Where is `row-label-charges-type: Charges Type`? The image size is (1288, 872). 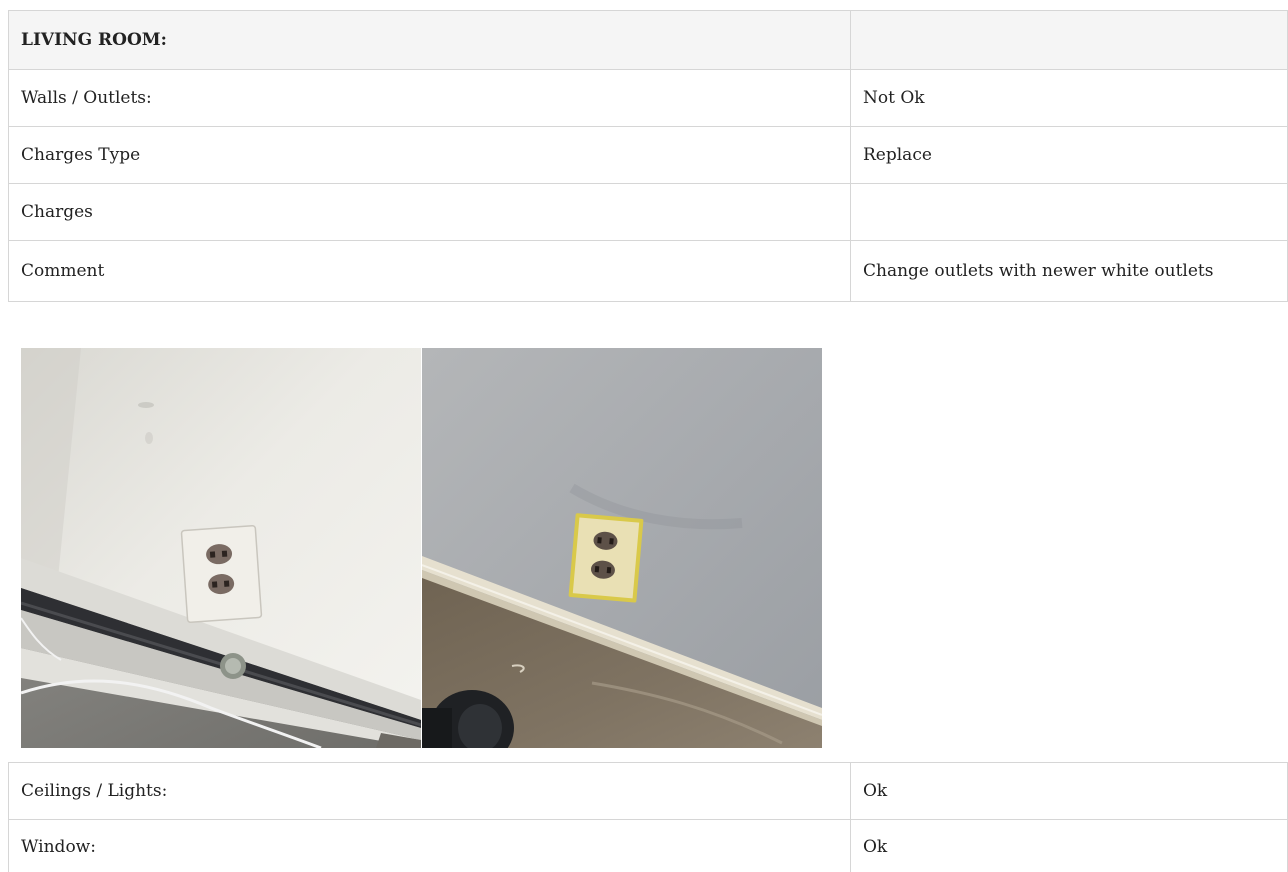 row-label-charges-type: Charges Type is located at coordinates (429, 155).